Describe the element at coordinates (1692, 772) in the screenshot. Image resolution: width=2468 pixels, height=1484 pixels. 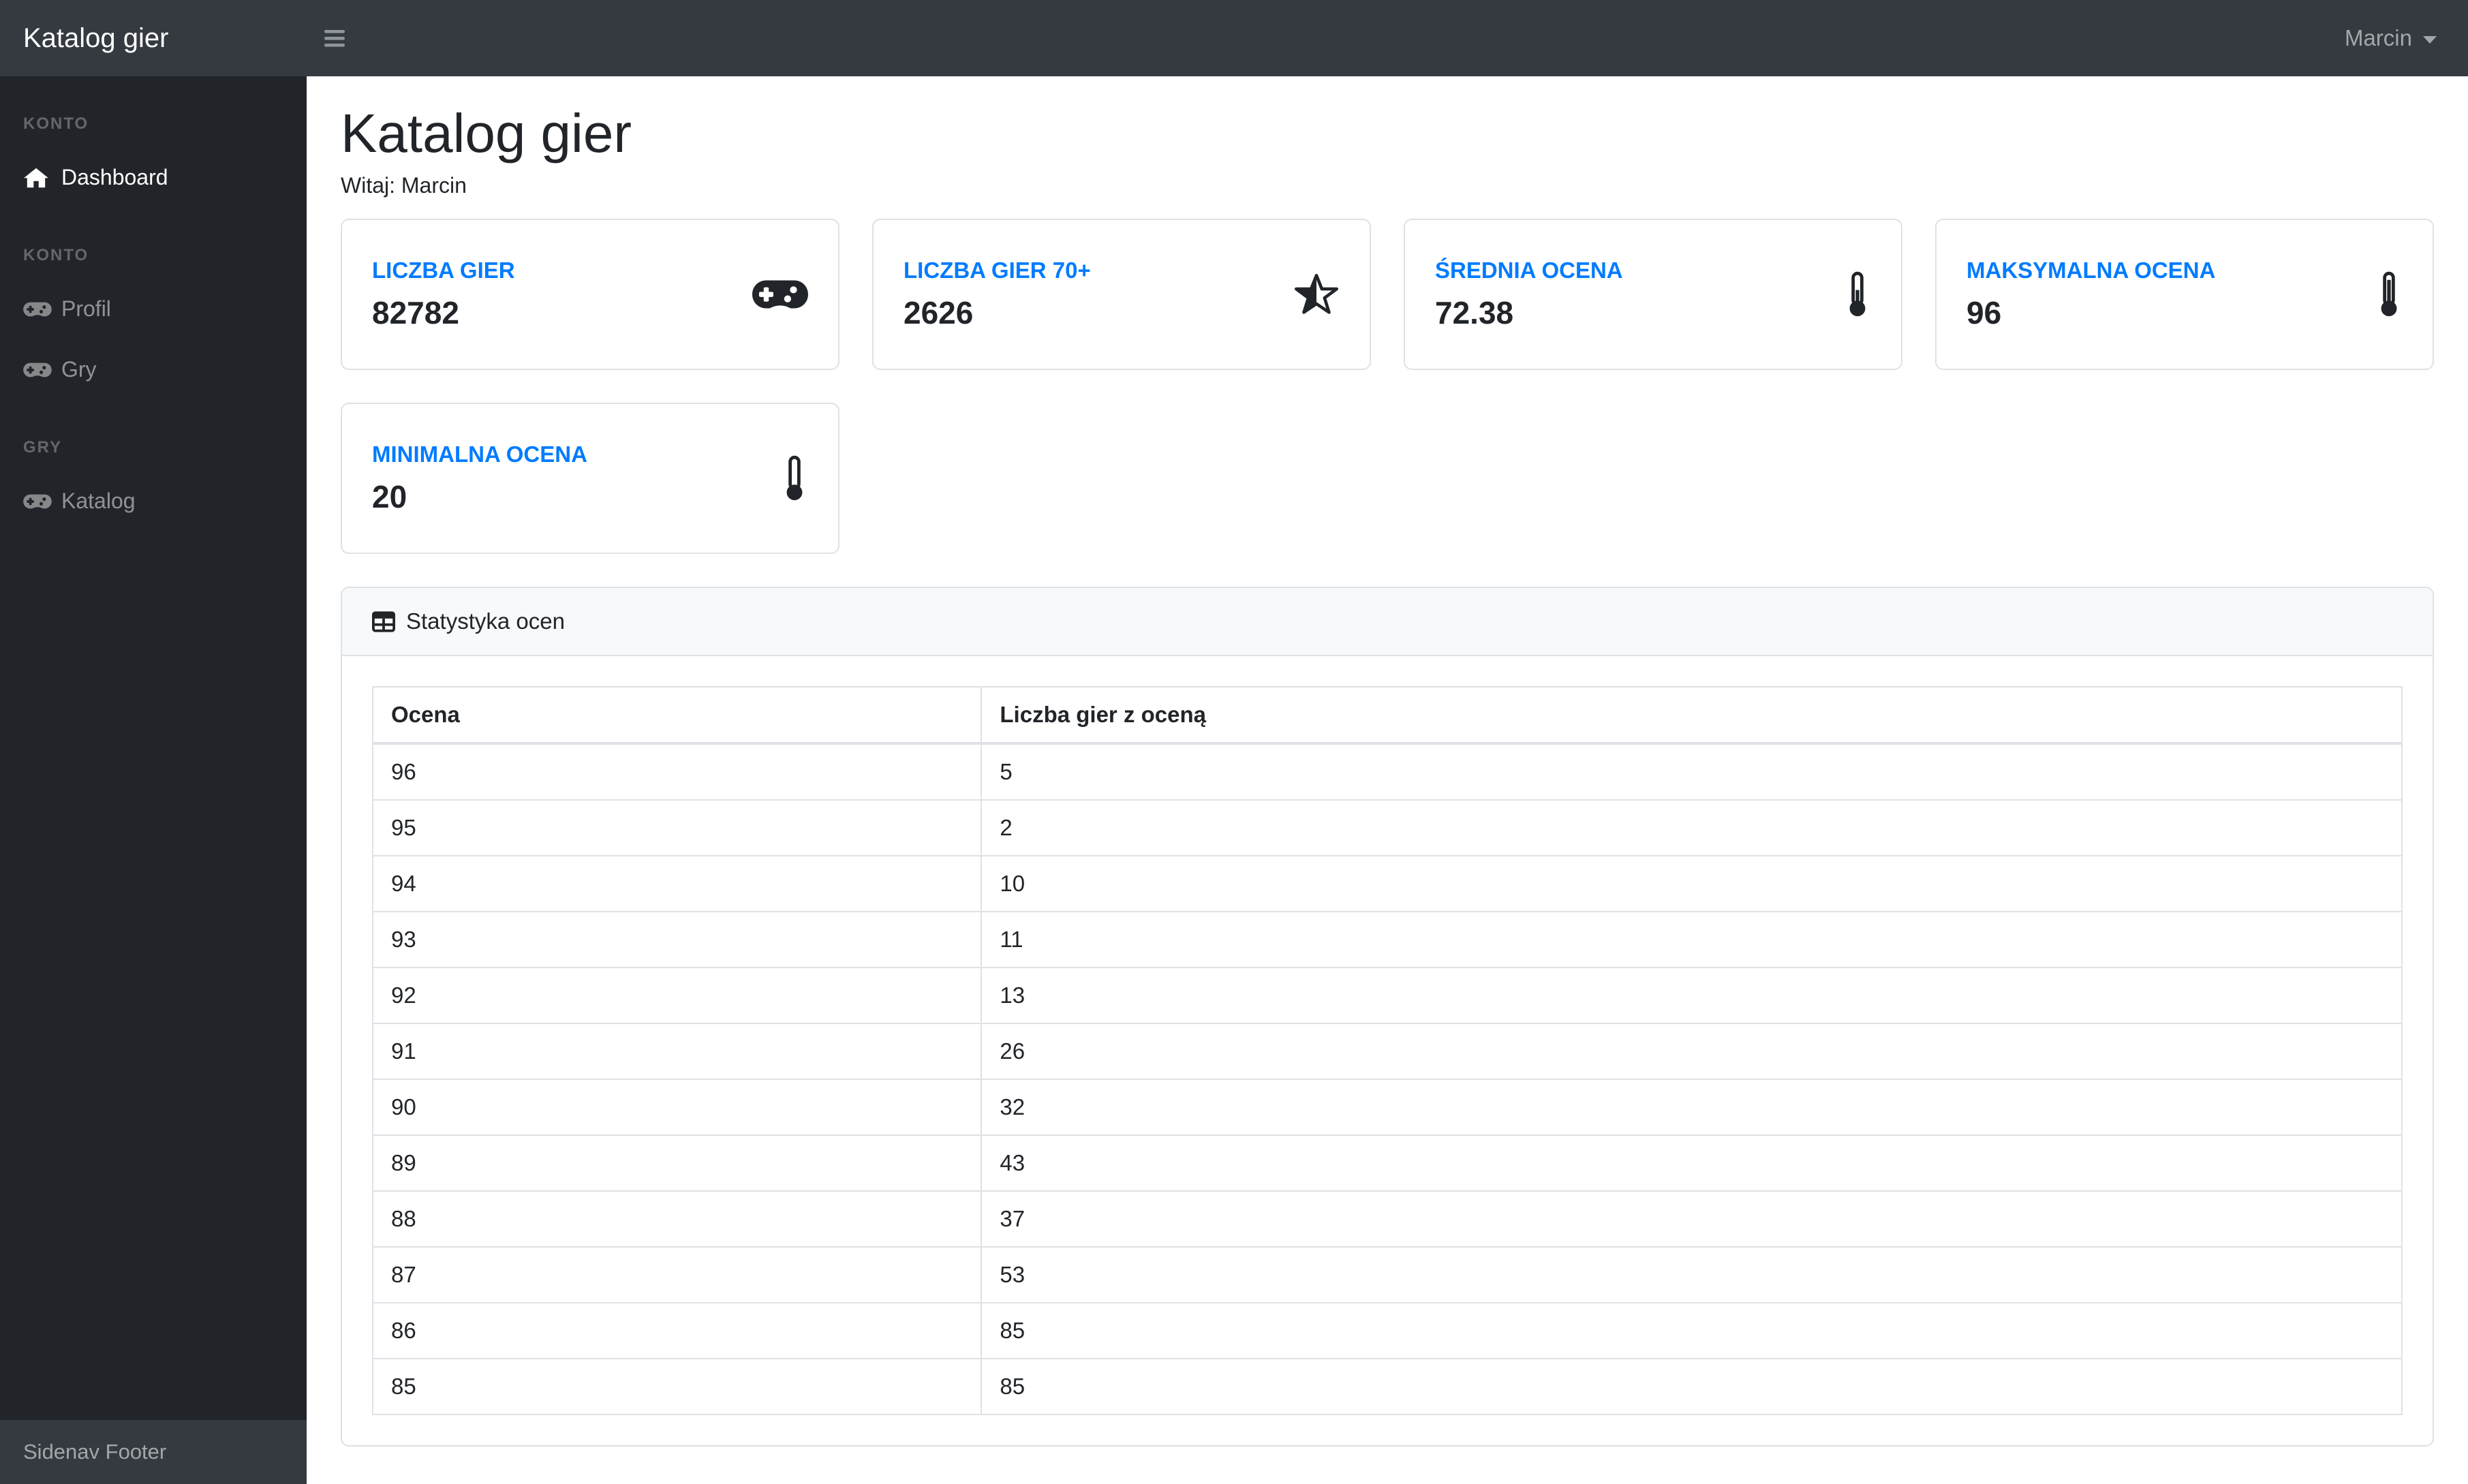
I see `count-cell: 5` at that location.